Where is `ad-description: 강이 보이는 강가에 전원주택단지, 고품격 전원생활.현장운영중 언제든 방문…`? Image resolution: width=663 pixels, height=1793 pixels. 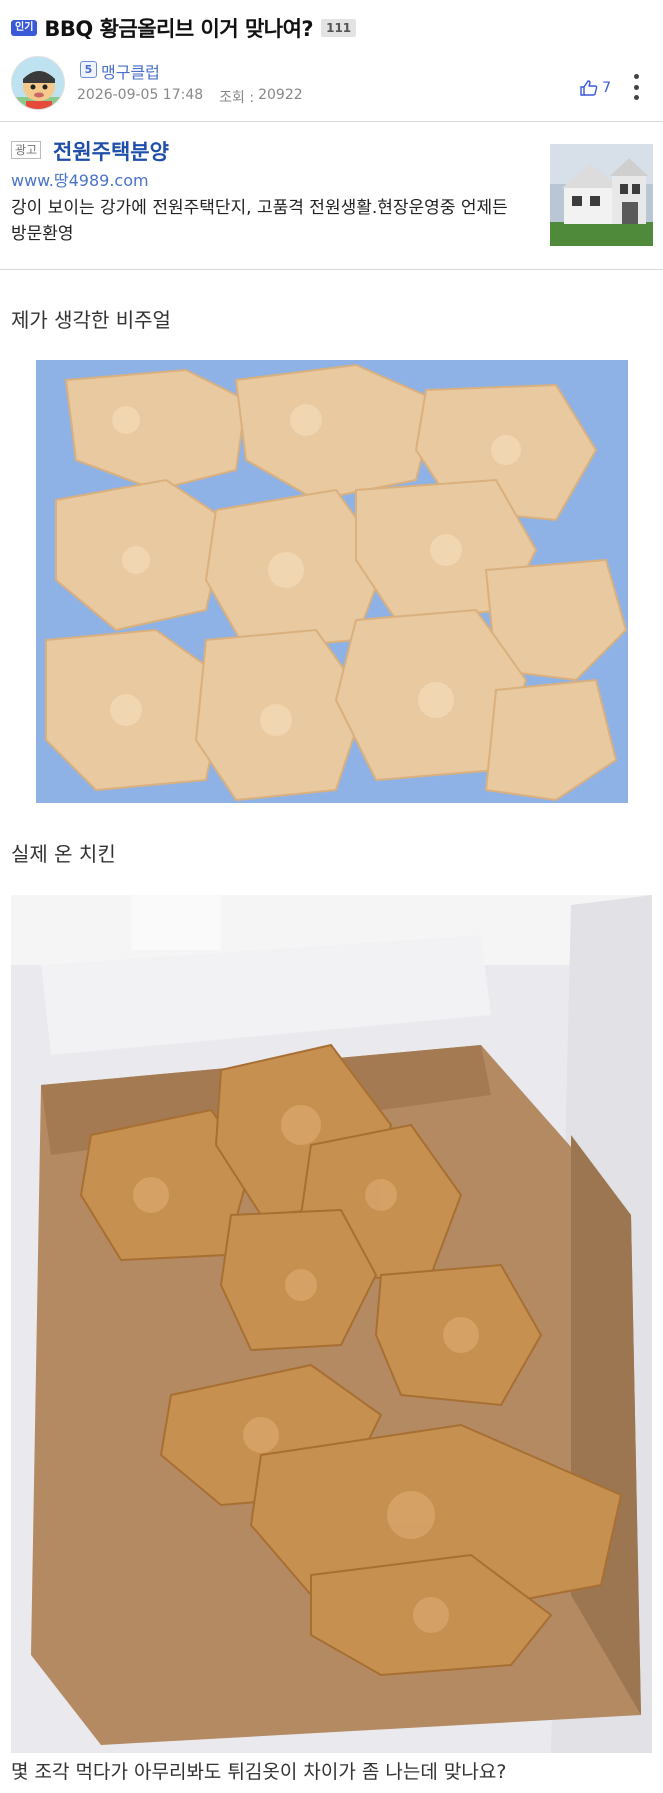 ad-description: 강이 보이는 강가에 전원주택단지, 고품격 전원생활.현장운영중 언제든 방문… is located at coordinates (259, 221).